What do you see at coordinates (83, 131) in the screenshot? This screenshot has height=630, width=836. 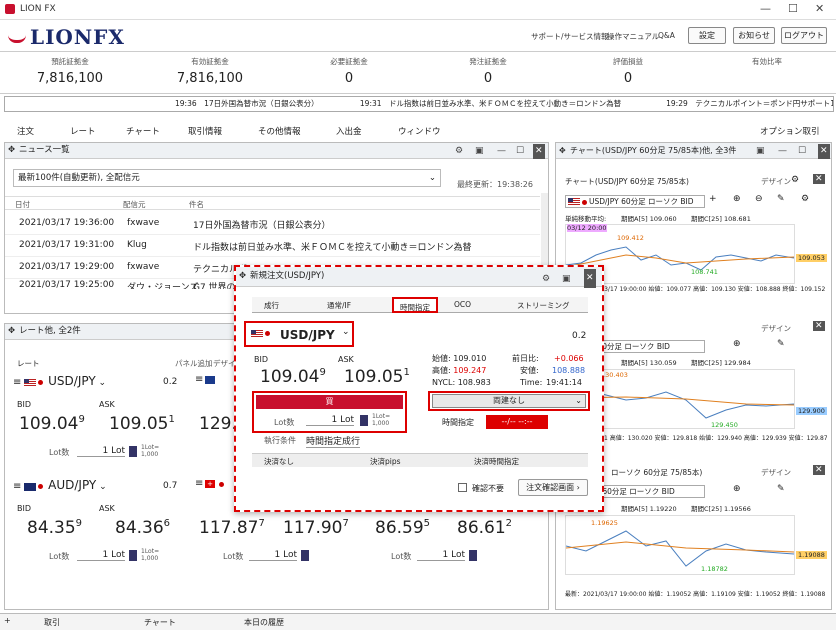 I see `menu-rate: レート` at bounding box center [83, 131].